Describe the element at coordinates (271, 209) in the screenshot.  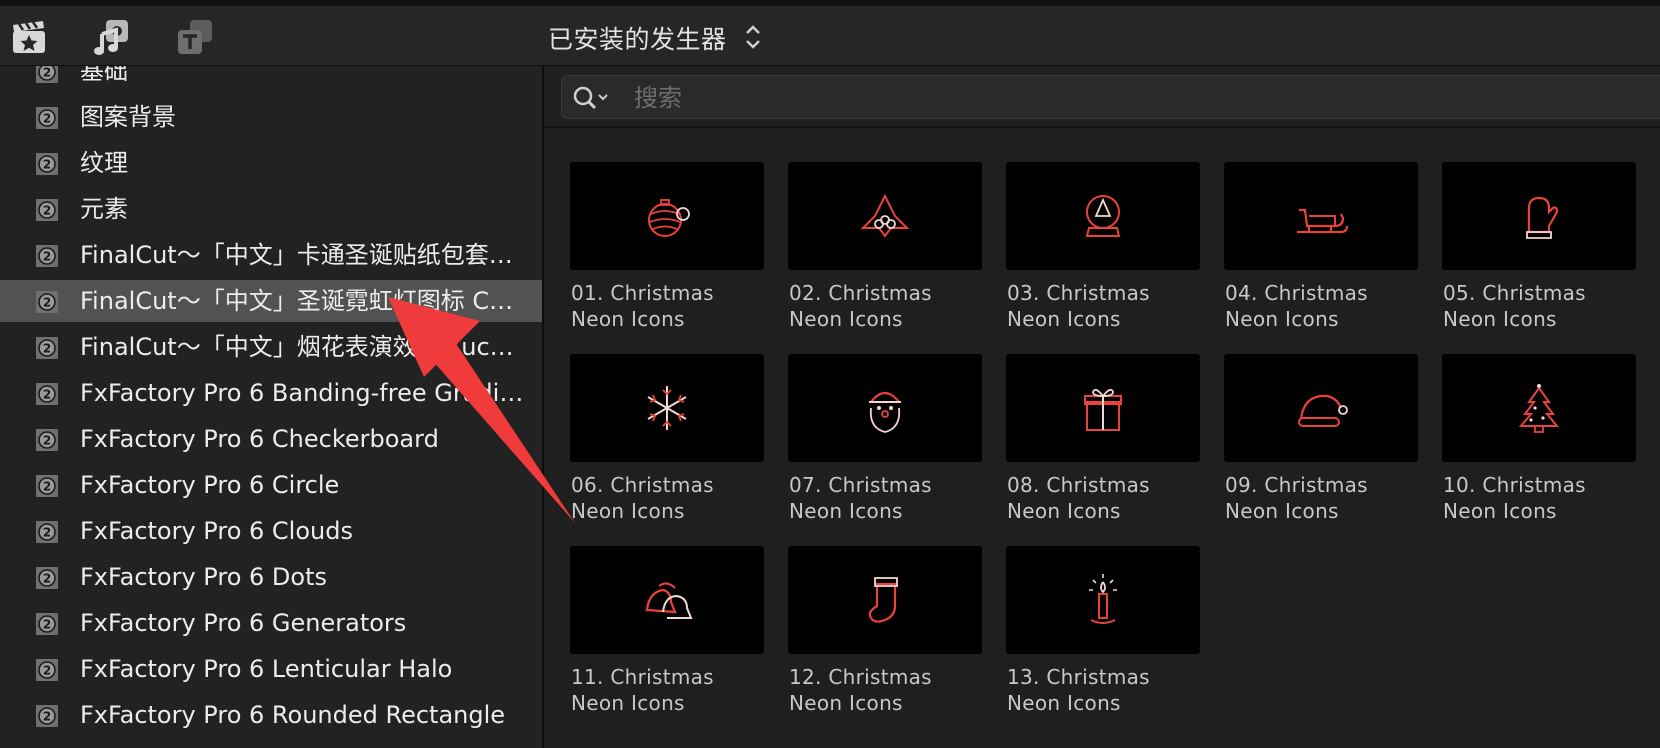
I see `sidebar-item: 2 元素` at that location.